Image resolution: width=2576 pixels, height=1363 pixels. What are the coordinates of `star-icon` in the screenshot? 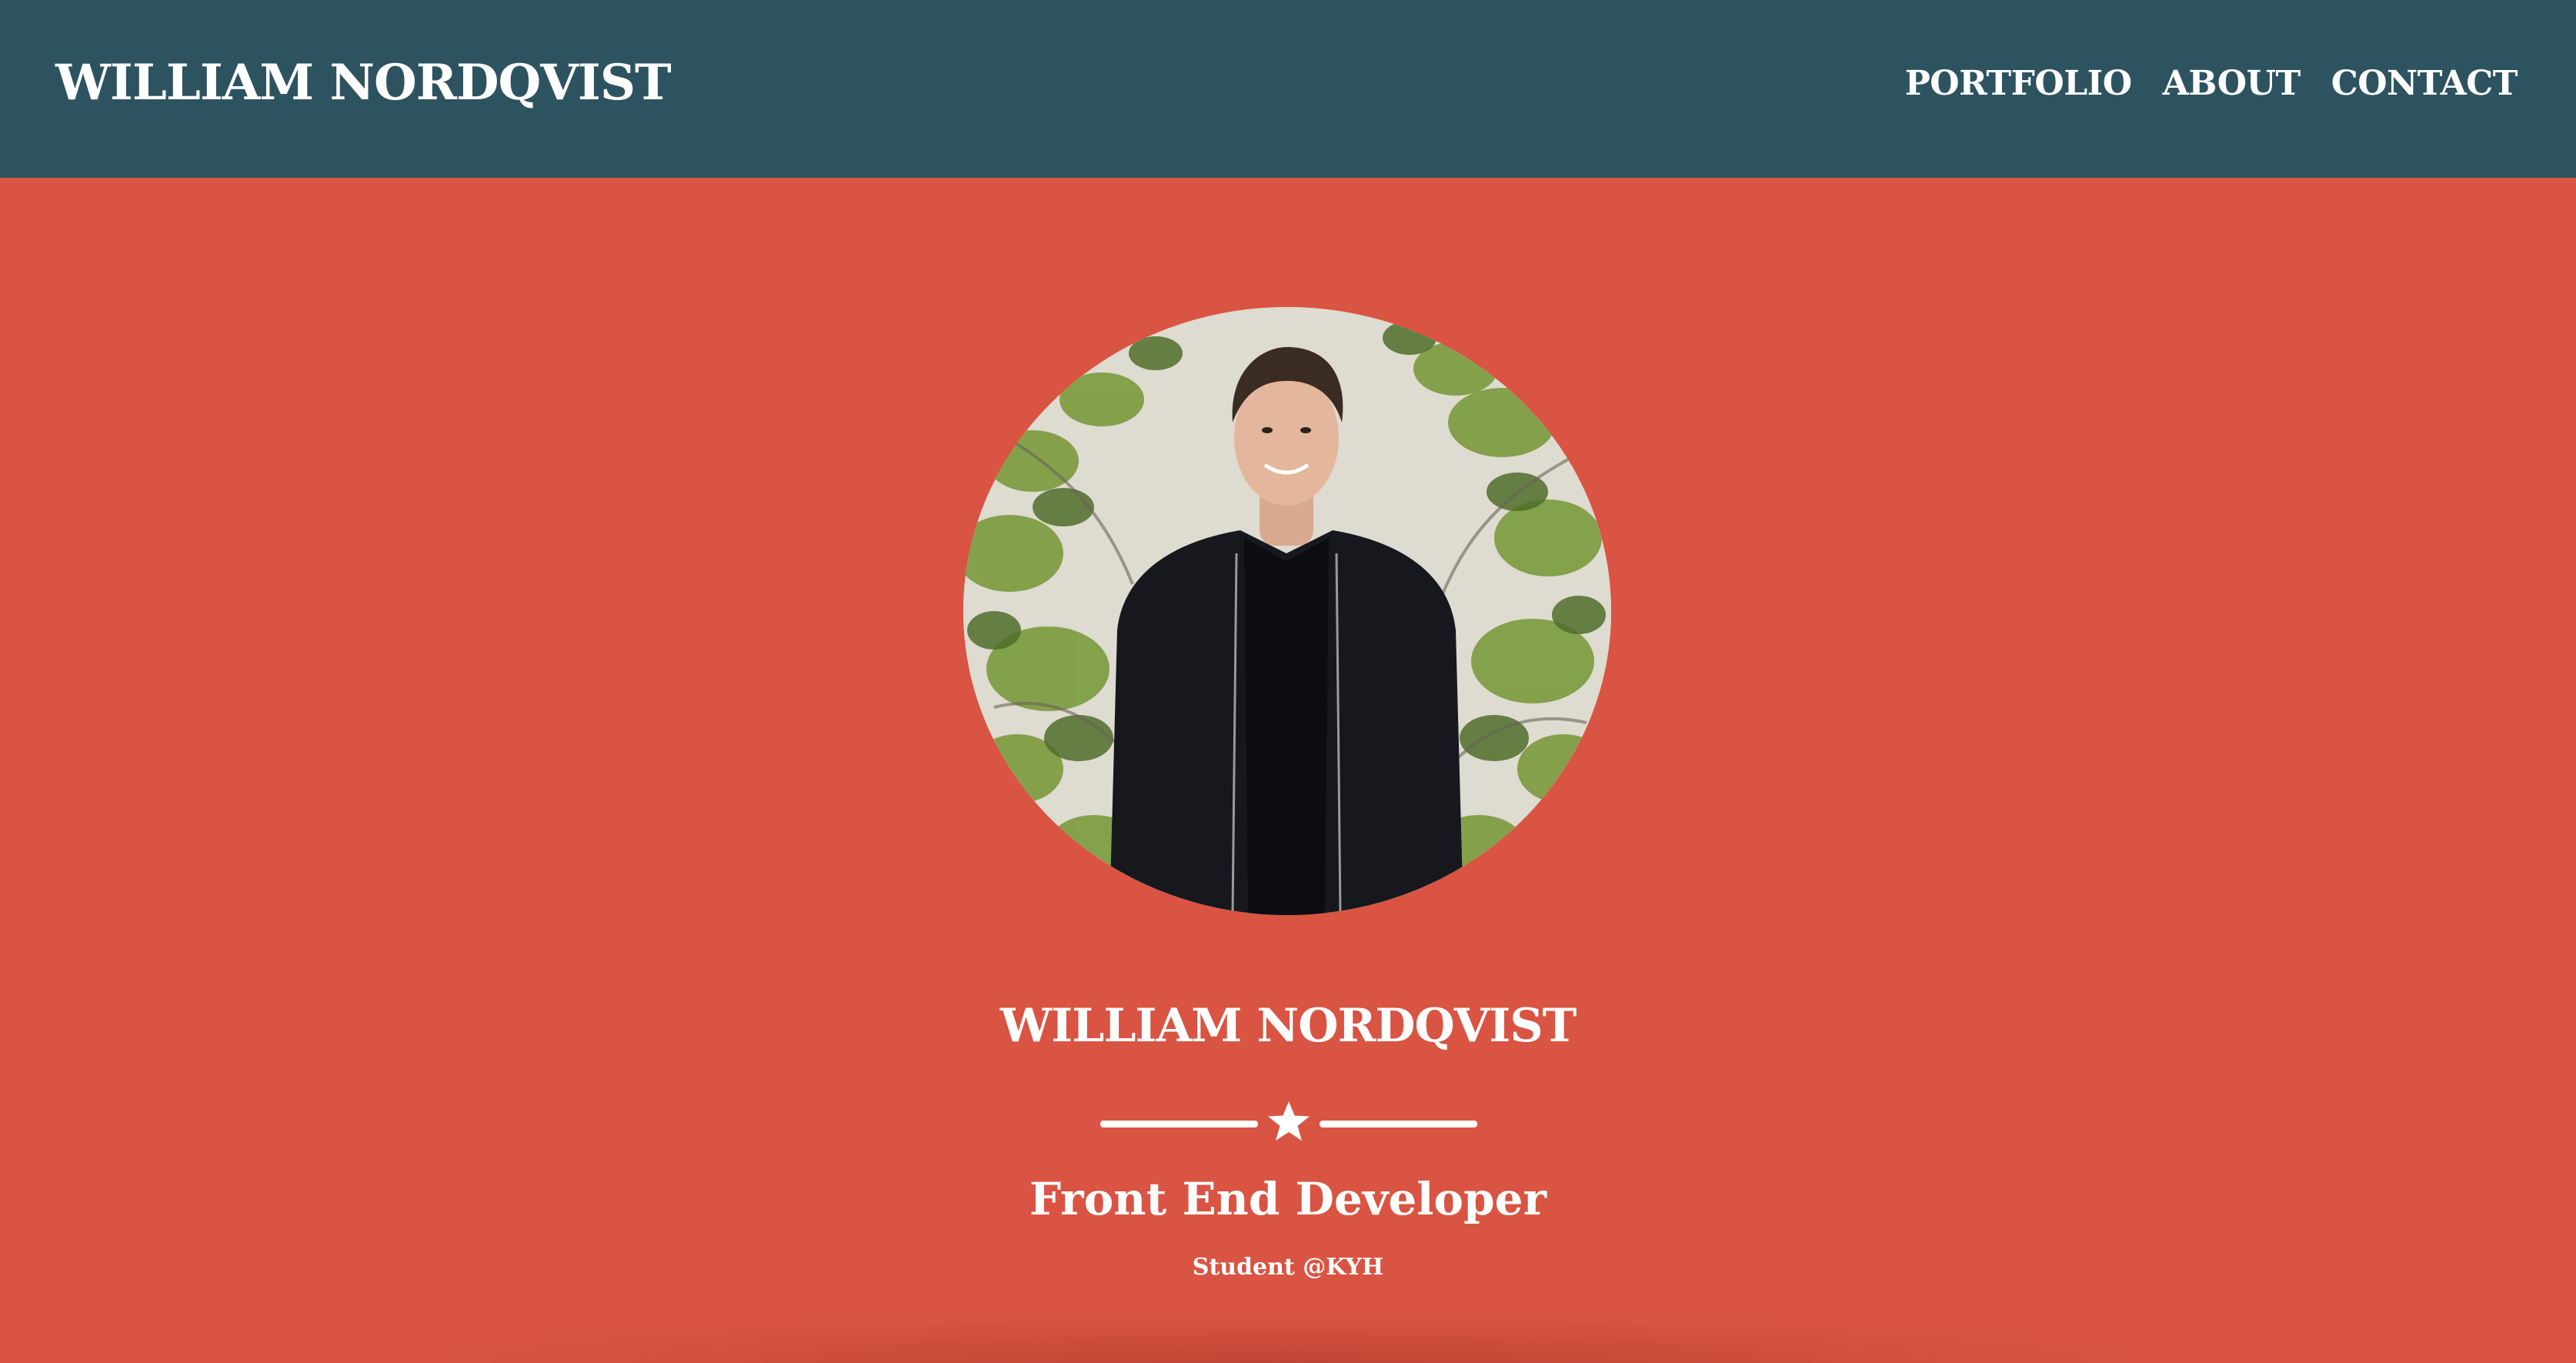 It's located at (1289, 1121).